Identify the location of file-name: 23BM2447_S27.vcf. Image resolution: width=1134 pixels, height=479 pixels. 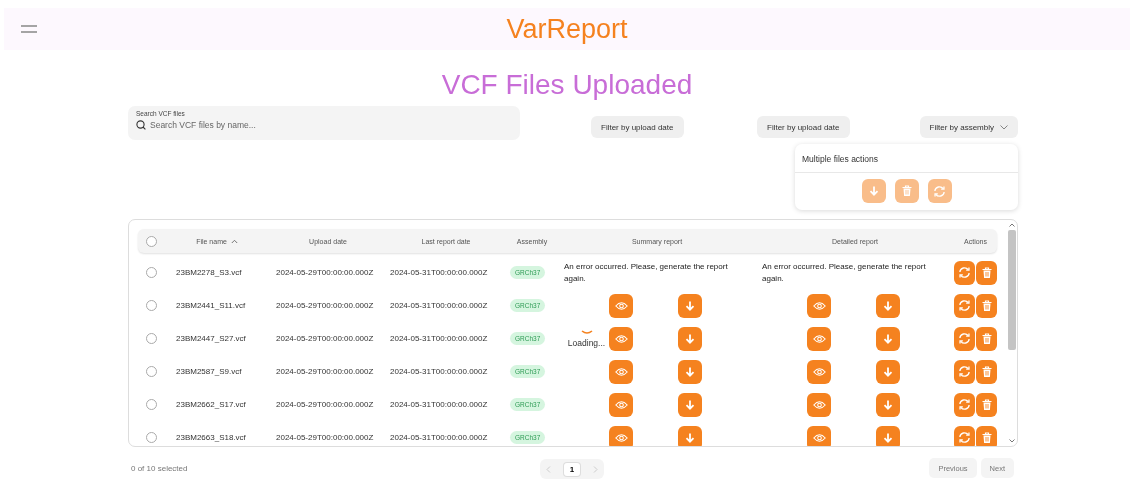
(211, 338).